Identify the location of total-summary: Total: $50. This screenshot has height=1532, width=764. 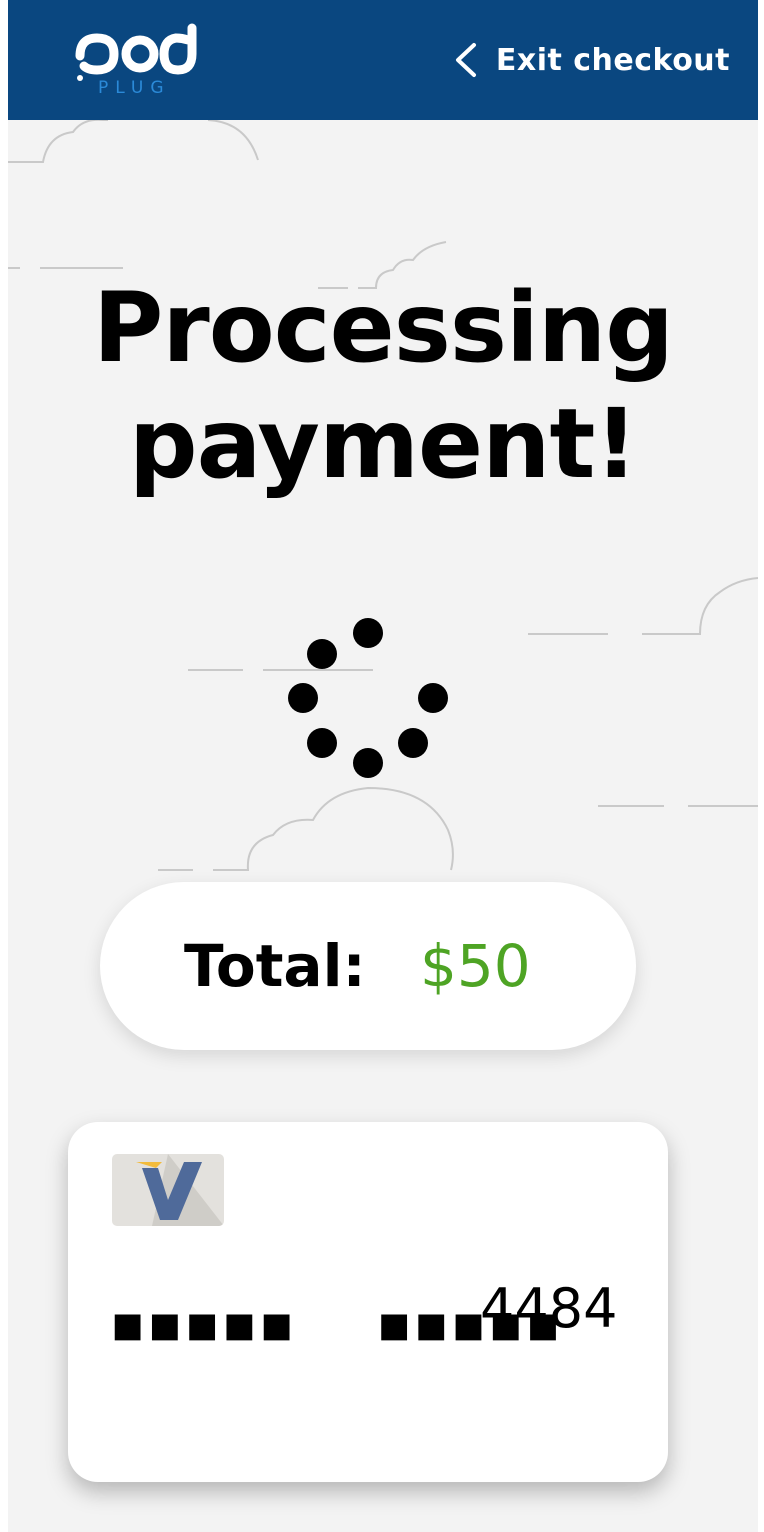
(368, 966).